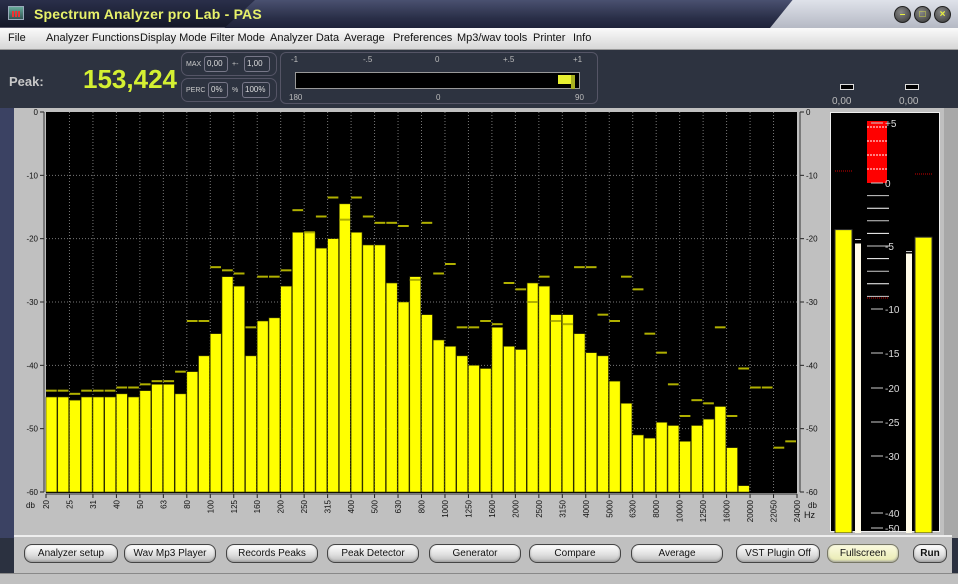  What do you see at coordinates (812, 175) in the screenshot?
I see `y-tick-label-right: -10` at bounding box center [812, 175].